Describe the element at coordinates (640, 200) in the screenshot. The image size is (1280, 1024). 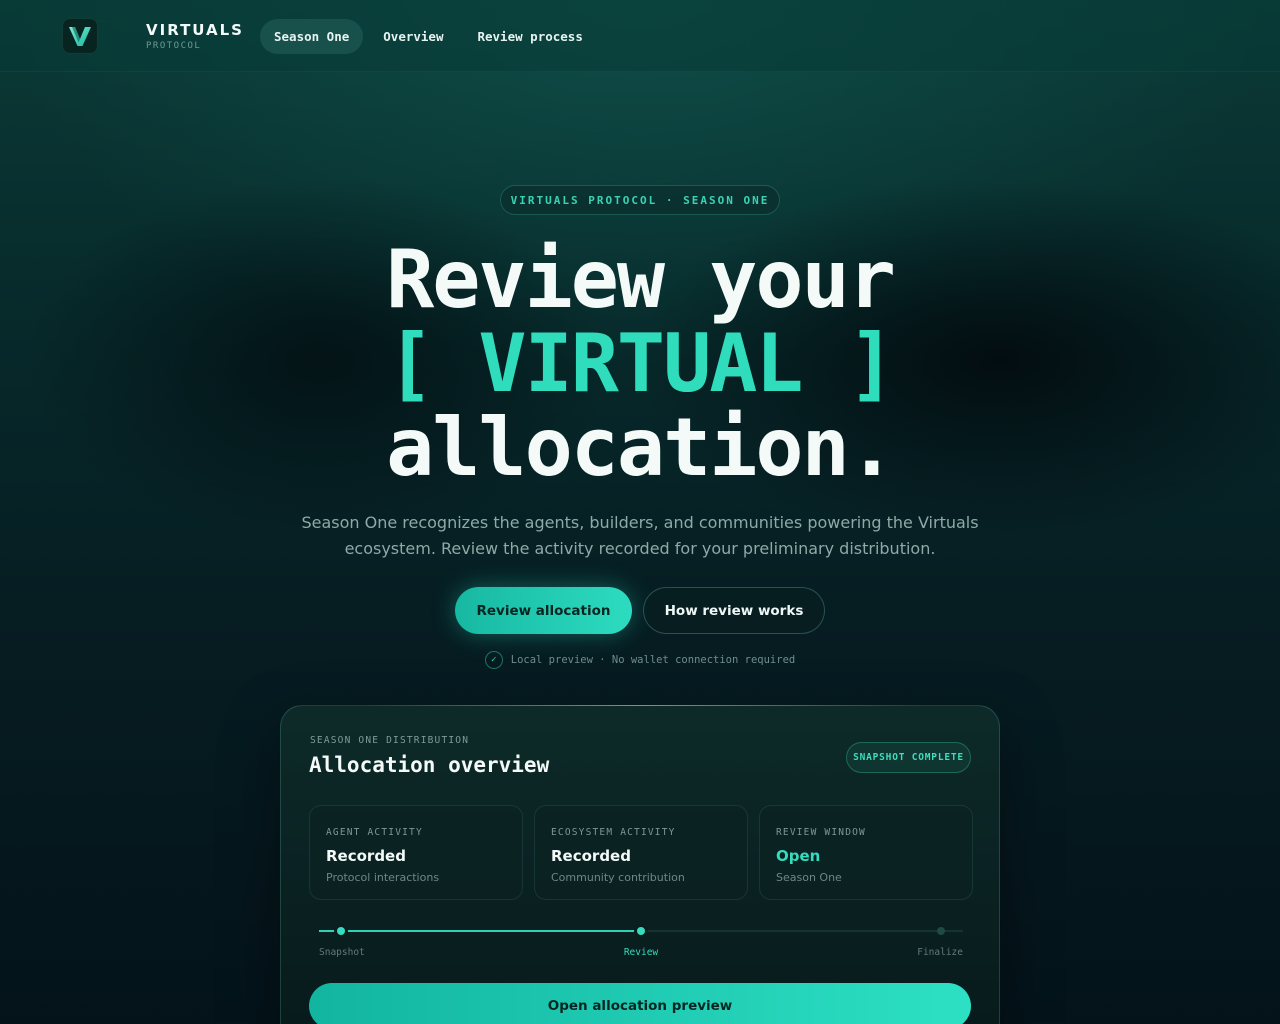
I see `hero-eyebrow-pill: VIRTUALS PROTOCOL · SEASON ONE` at that location.